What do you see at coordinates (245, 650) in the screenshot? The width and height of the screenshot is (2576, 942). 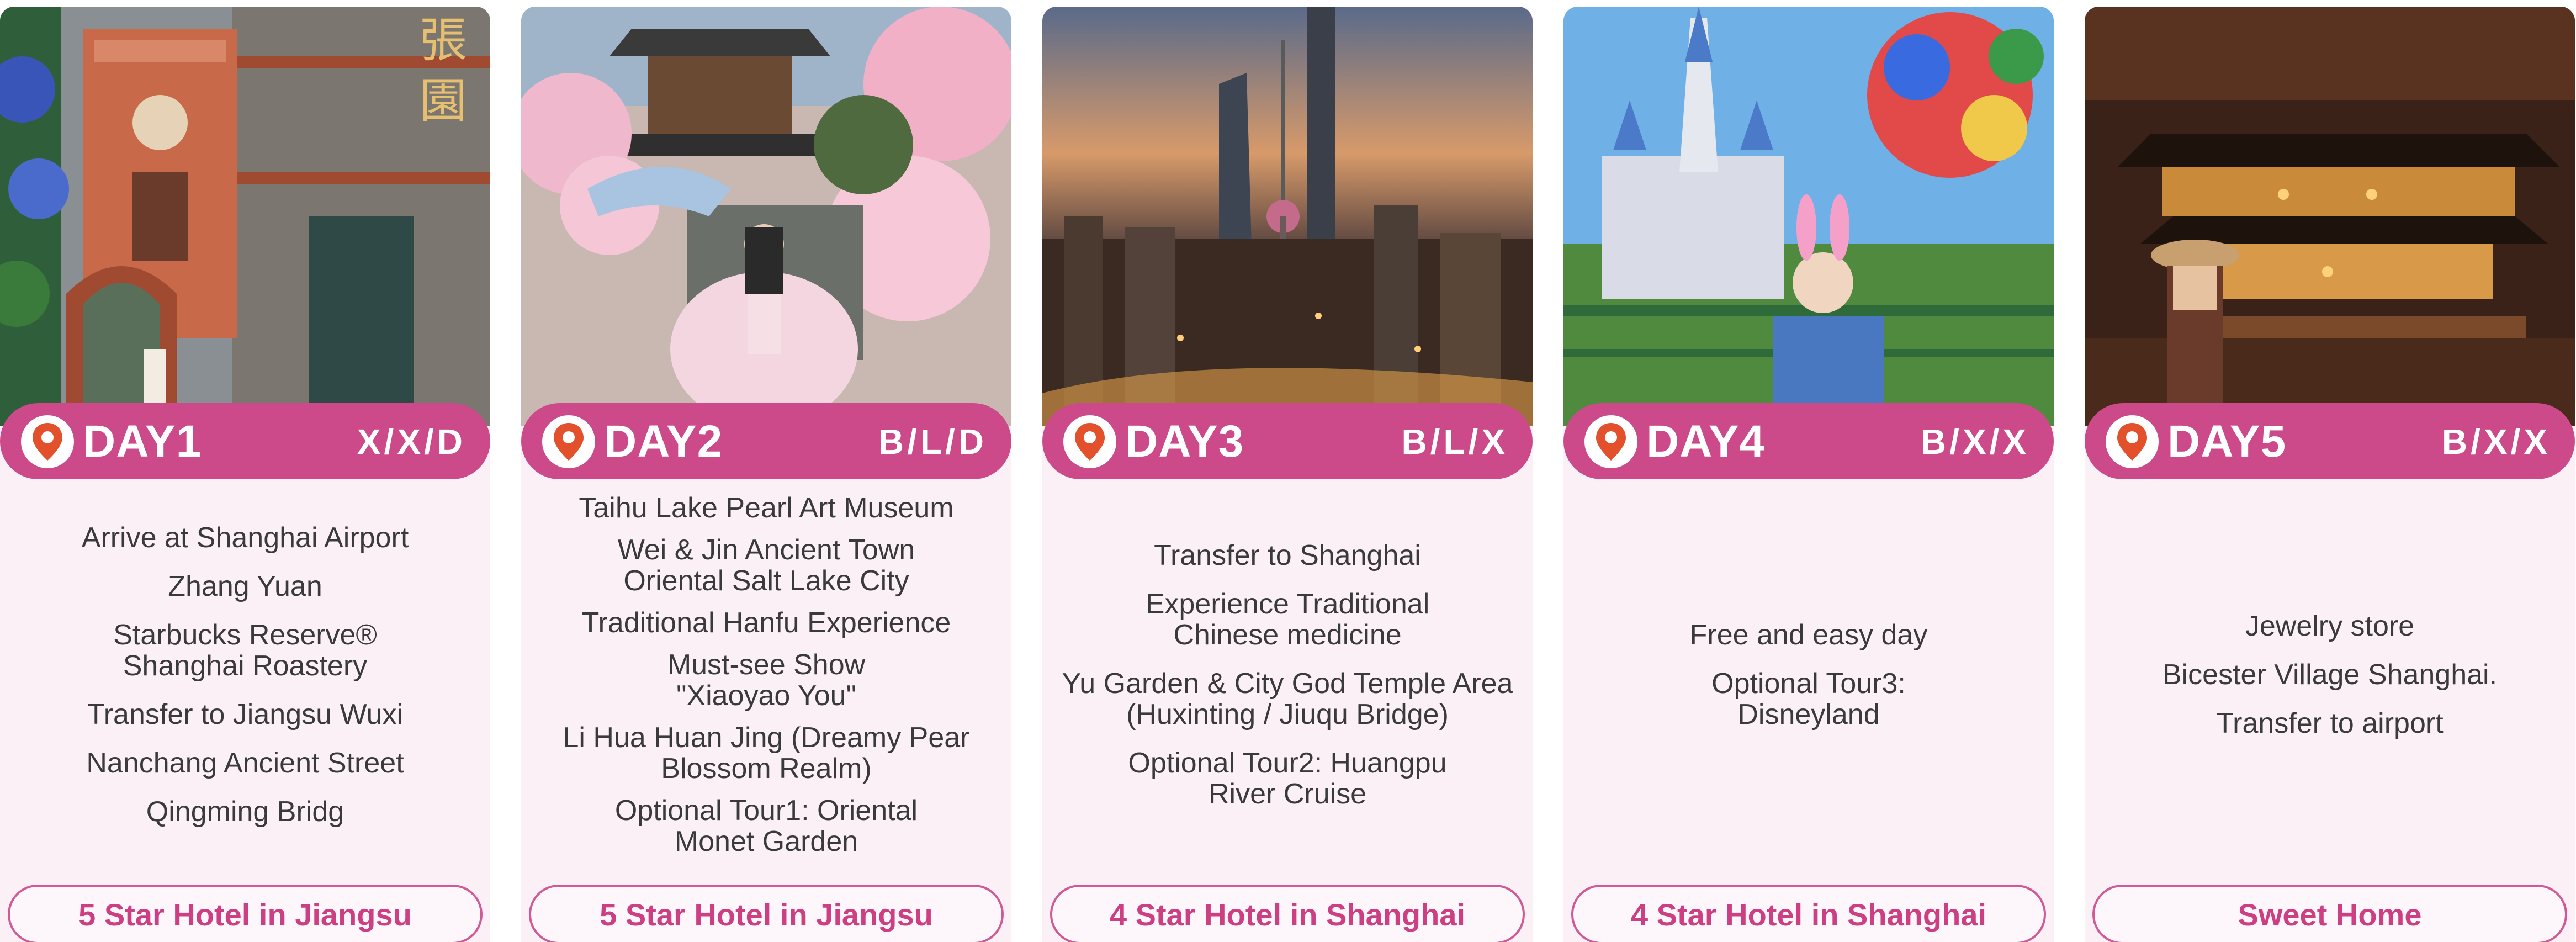 I see `stop: Starbucks Reserve® Shanghai Roastery` at bounding box center [245, 650].